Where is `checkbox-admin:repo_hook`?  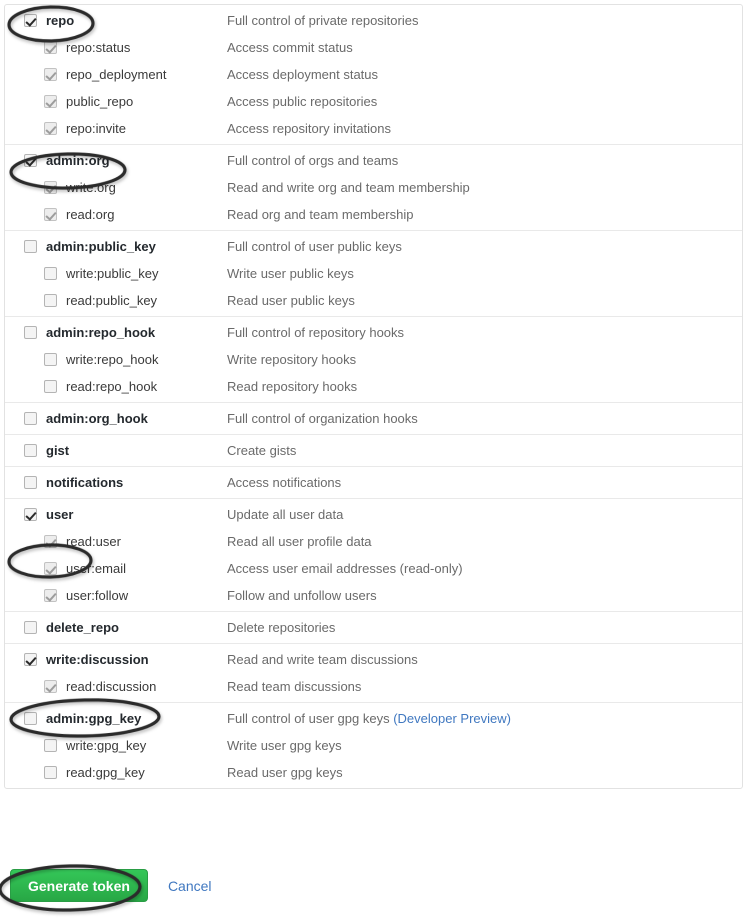
checkbox-admin:repo_hook is located at coordinates (30, 332).